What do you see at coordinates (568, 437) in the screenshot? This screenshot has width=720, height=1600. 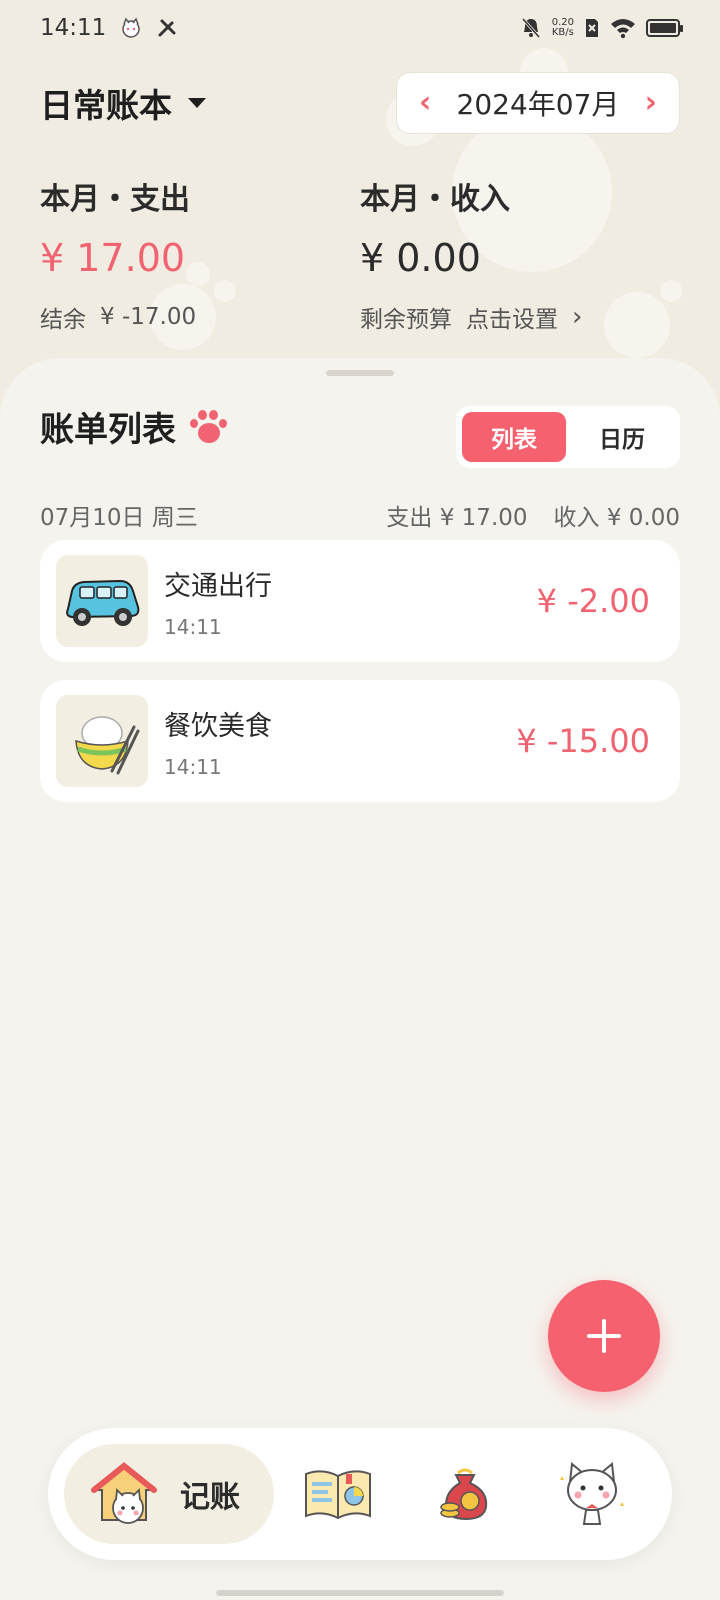 I see `view-toggle: 列表 日历` at bounding box center [568, 437].